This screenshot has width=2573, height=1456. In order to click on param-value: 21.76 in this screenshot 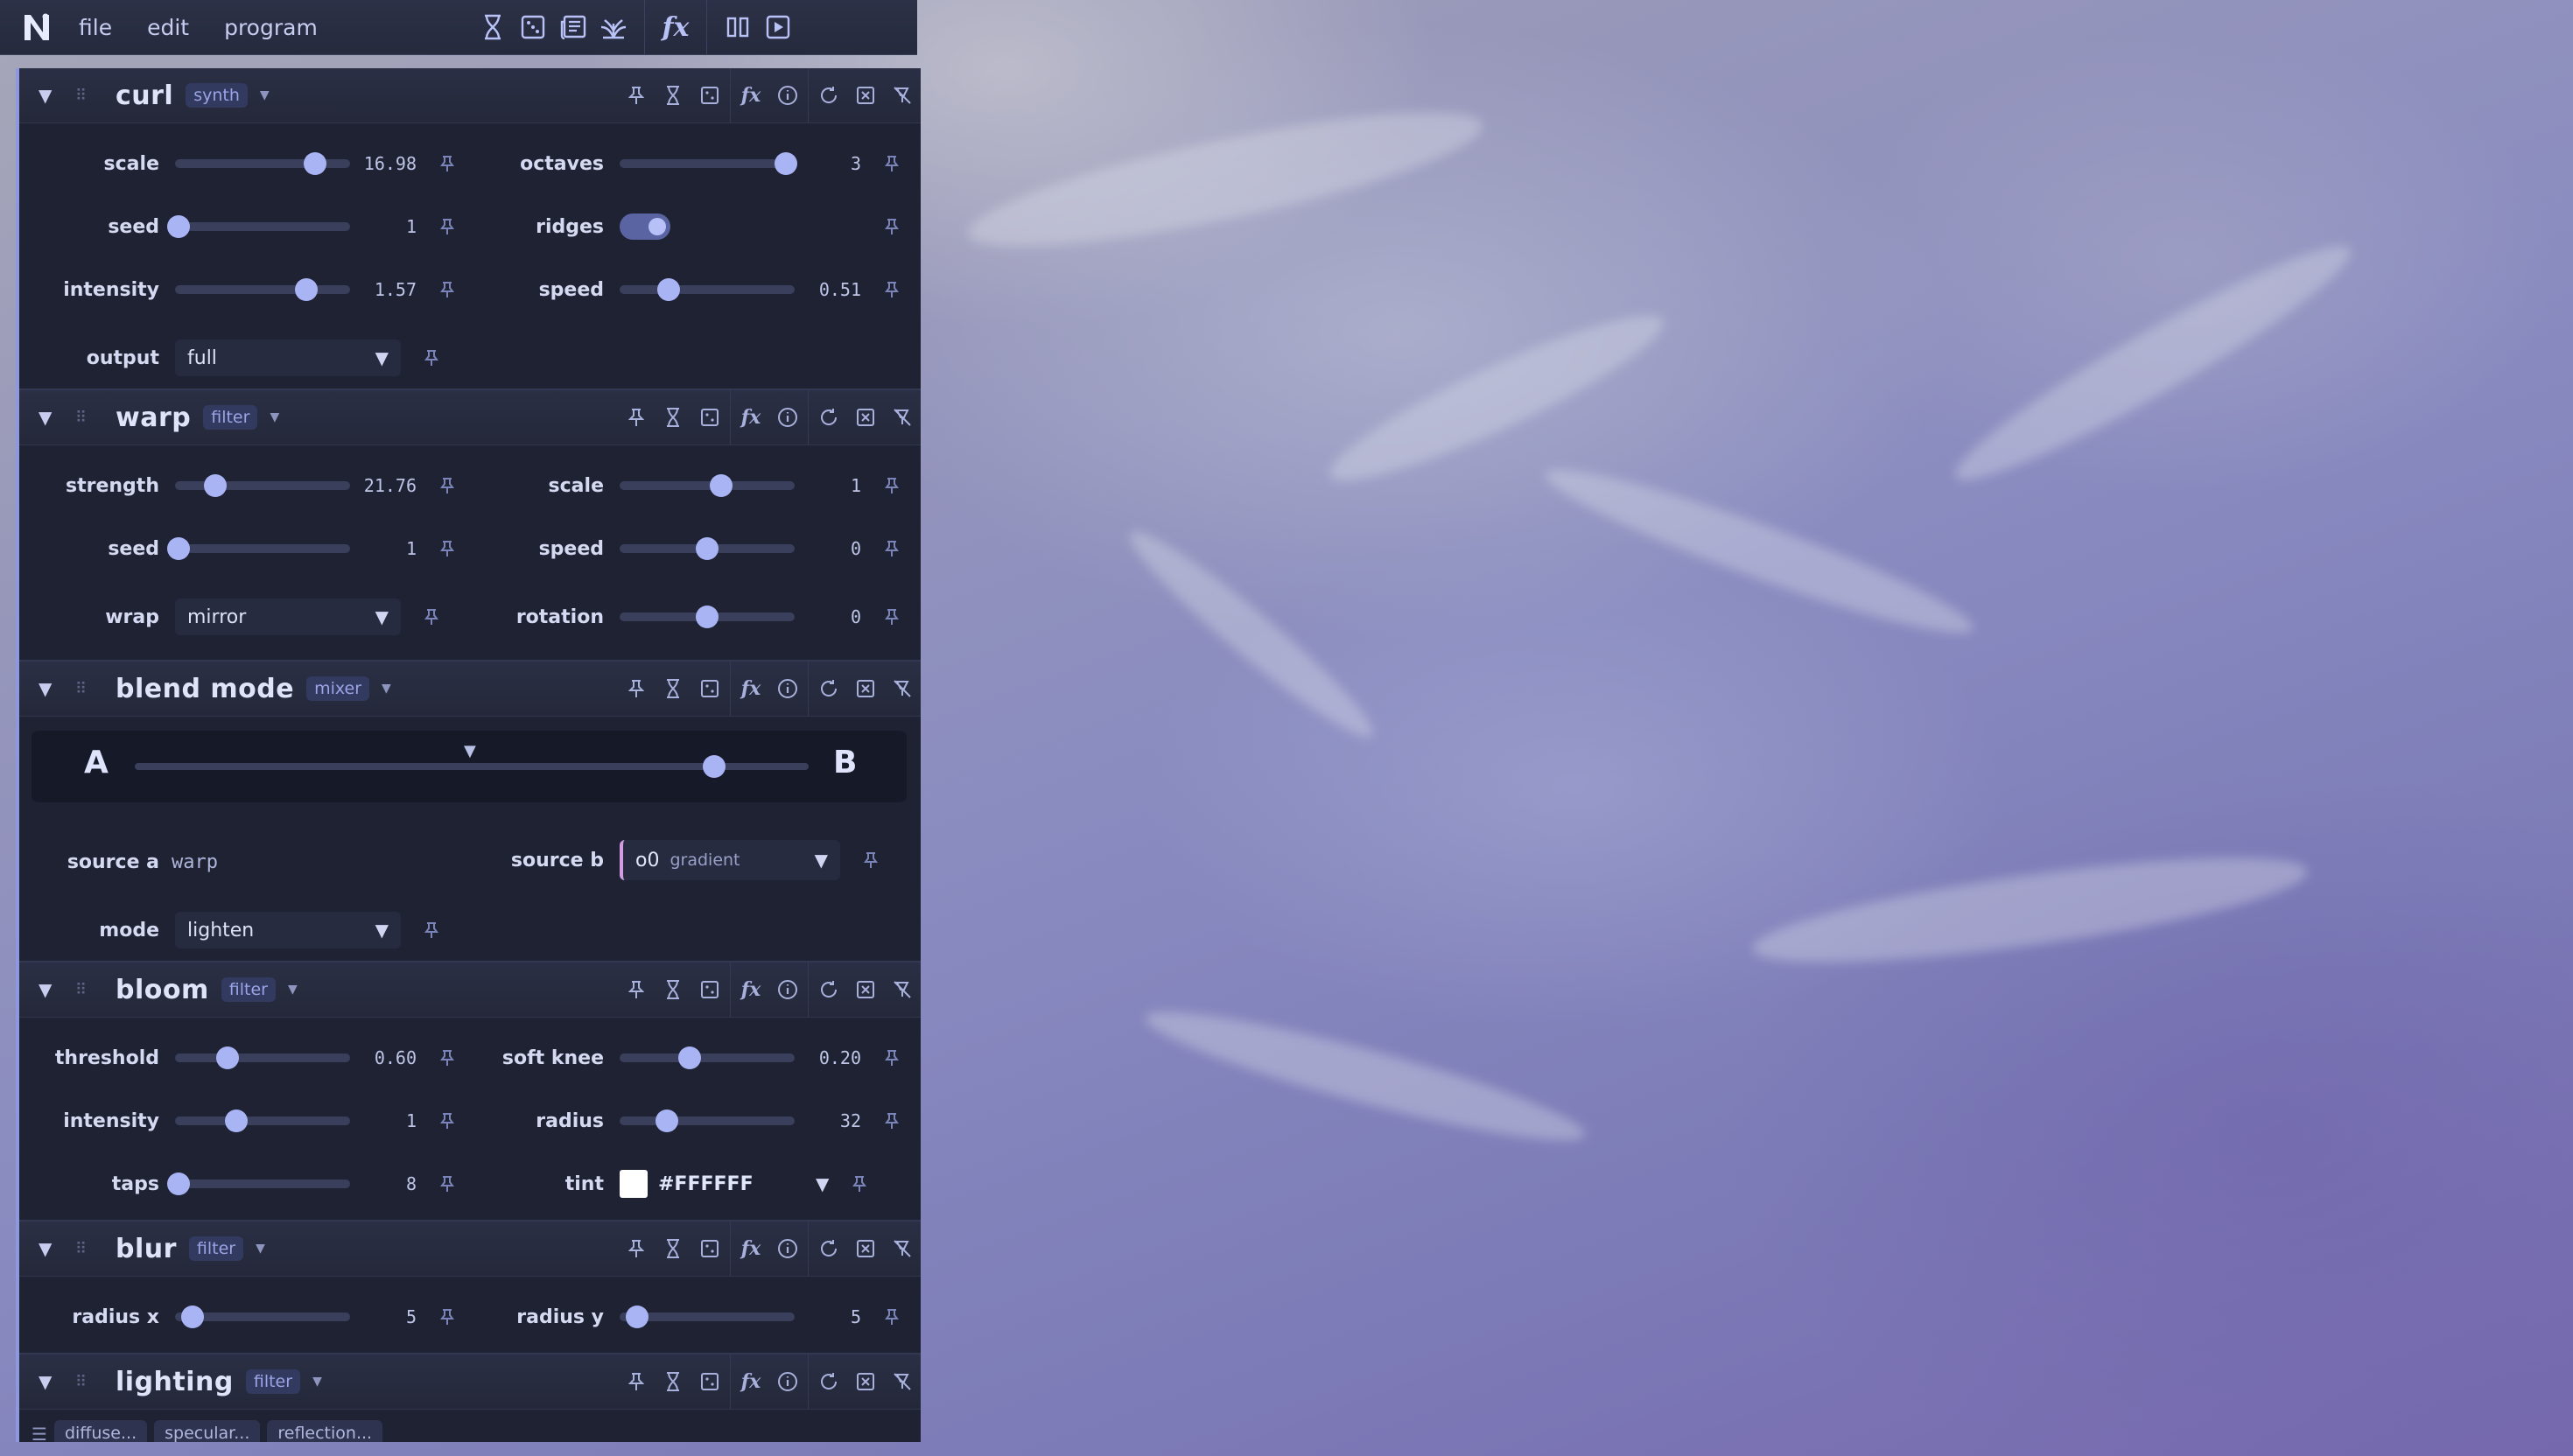, I will do `click(388, 485)`.